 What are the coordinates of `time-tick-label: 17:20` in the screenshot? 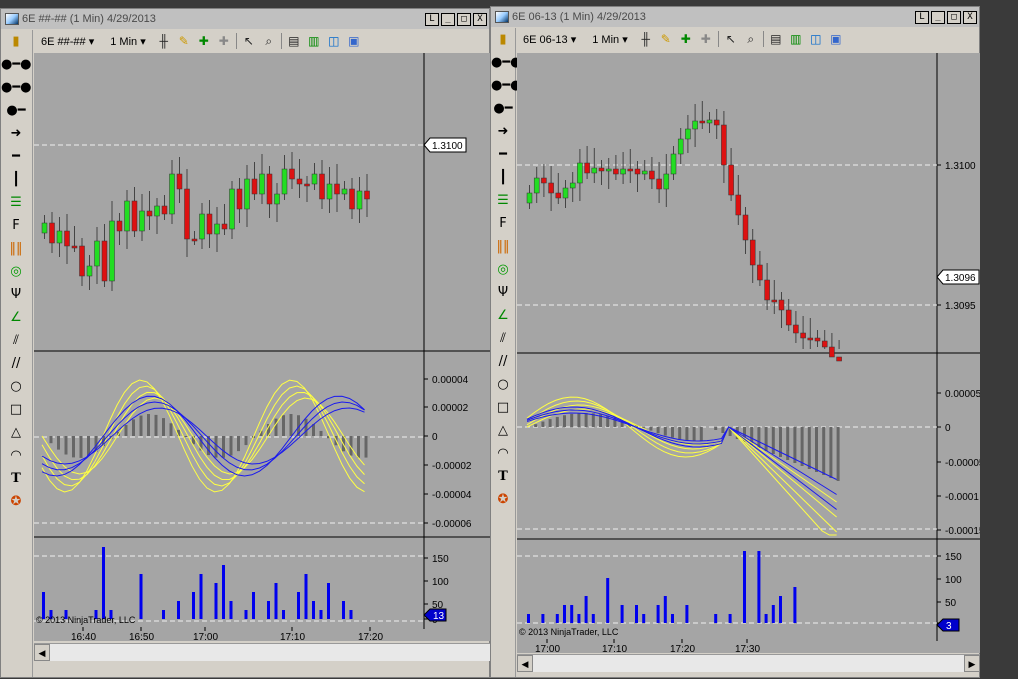 It's located at (682, 648).